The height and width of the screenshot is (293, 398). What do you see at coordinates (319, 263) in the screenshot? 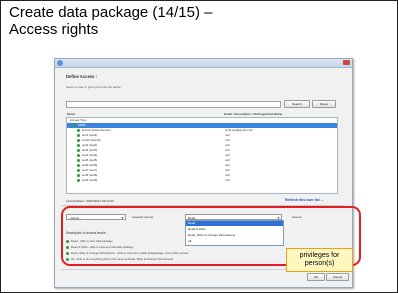
I see `callout-line2: person(s)` at bounding box center [319, 263].